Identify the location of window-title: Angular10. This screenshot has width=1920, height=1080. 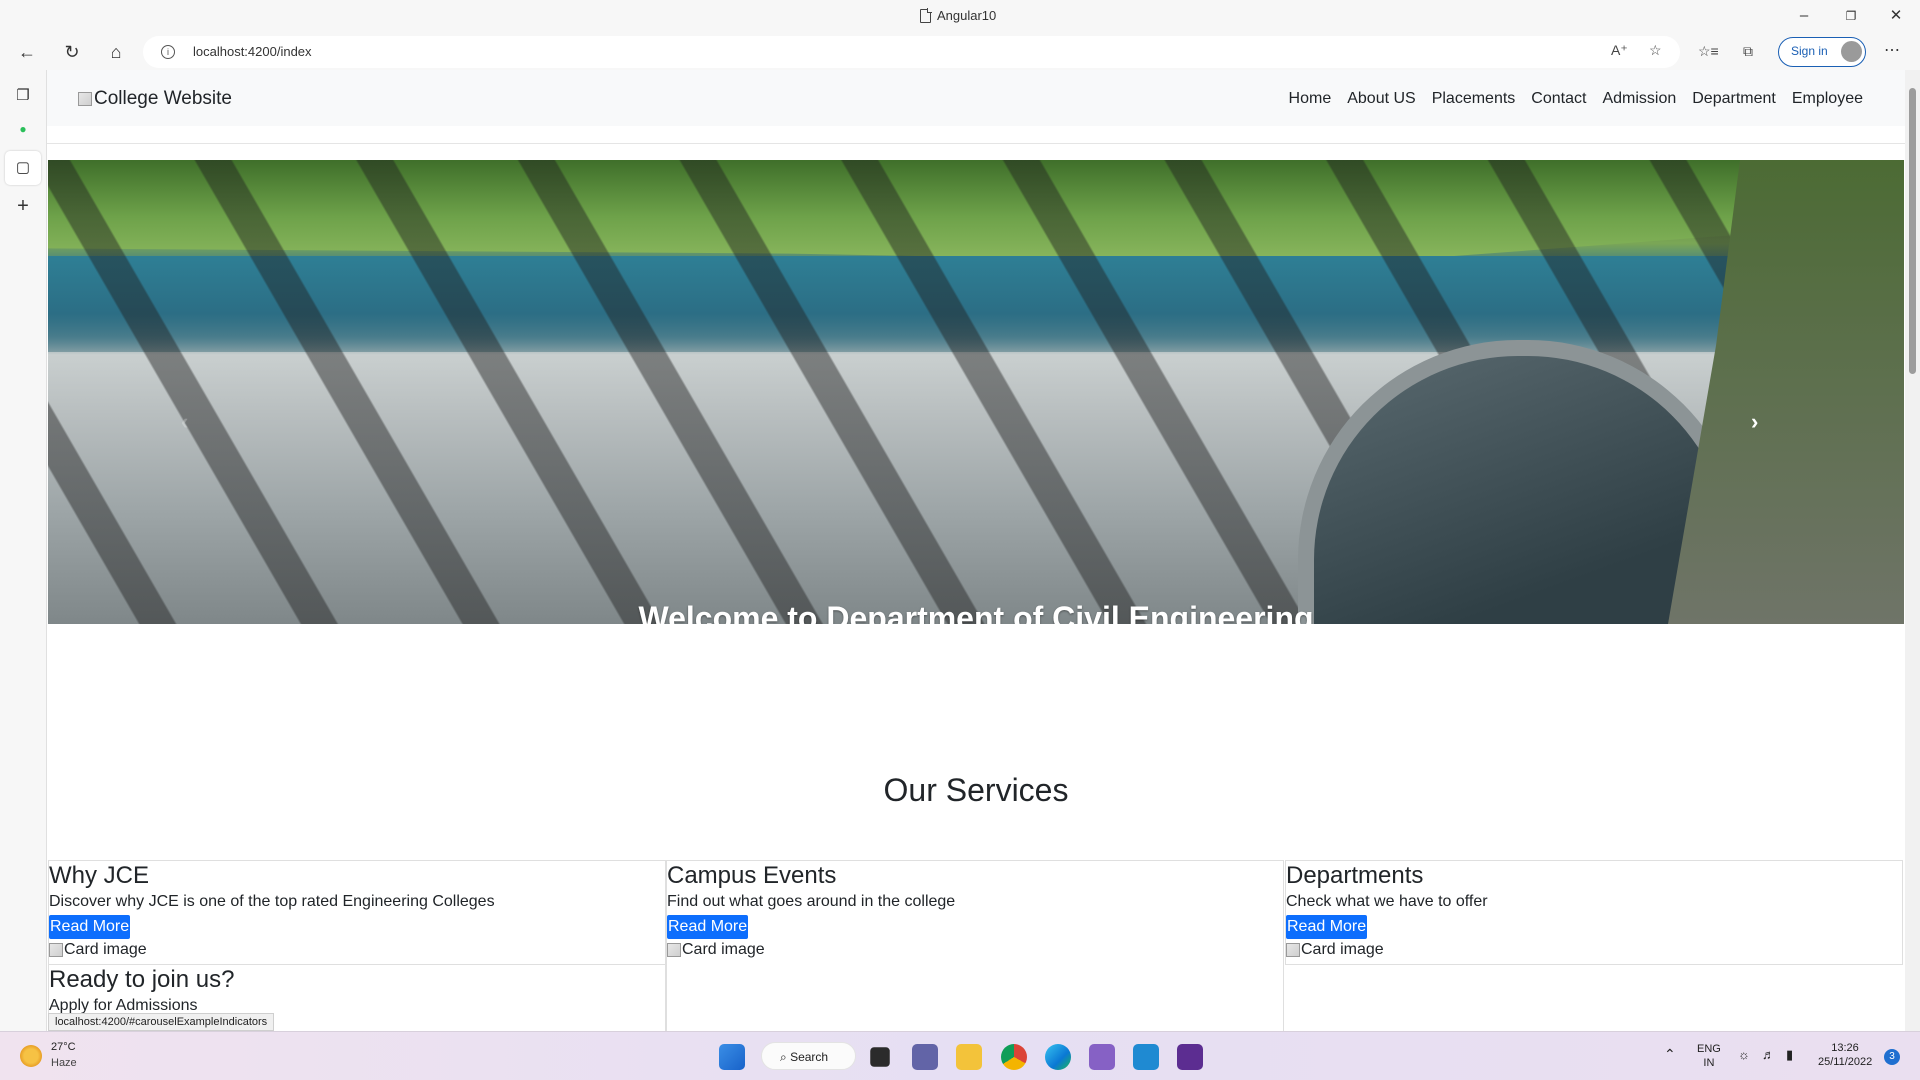
(958, 15).